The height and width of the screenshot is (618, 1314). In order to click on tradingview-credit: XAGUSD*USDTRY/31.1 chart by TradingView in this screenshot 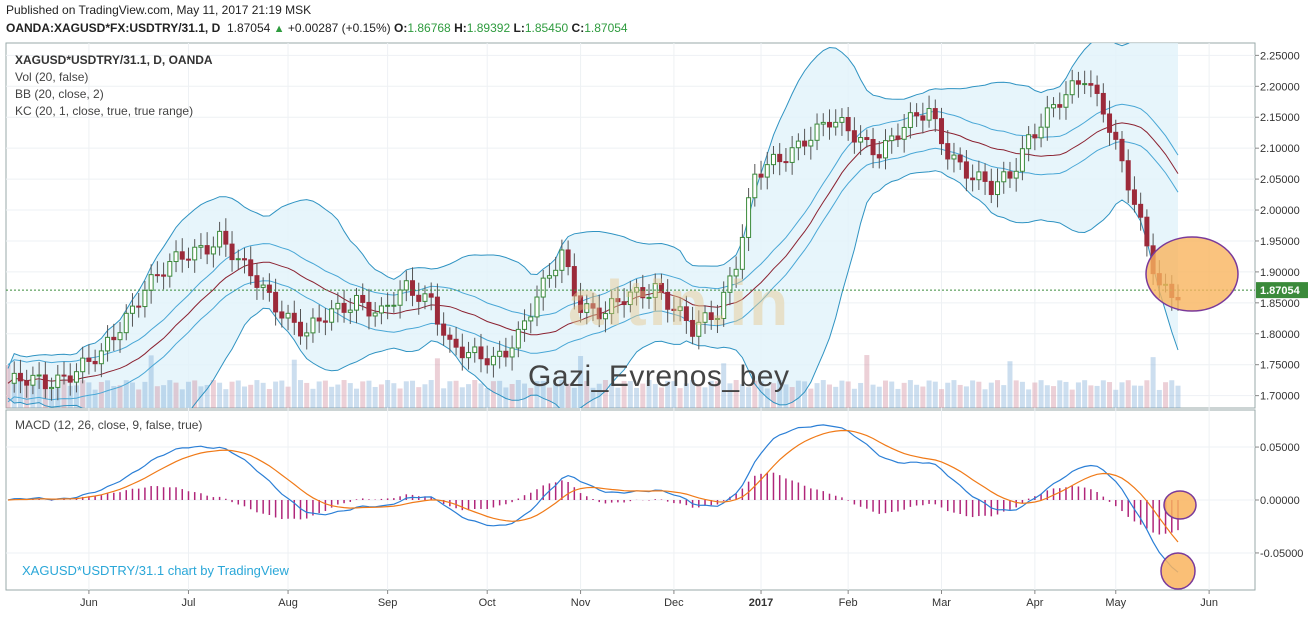, I will do `click(155, 570)`.